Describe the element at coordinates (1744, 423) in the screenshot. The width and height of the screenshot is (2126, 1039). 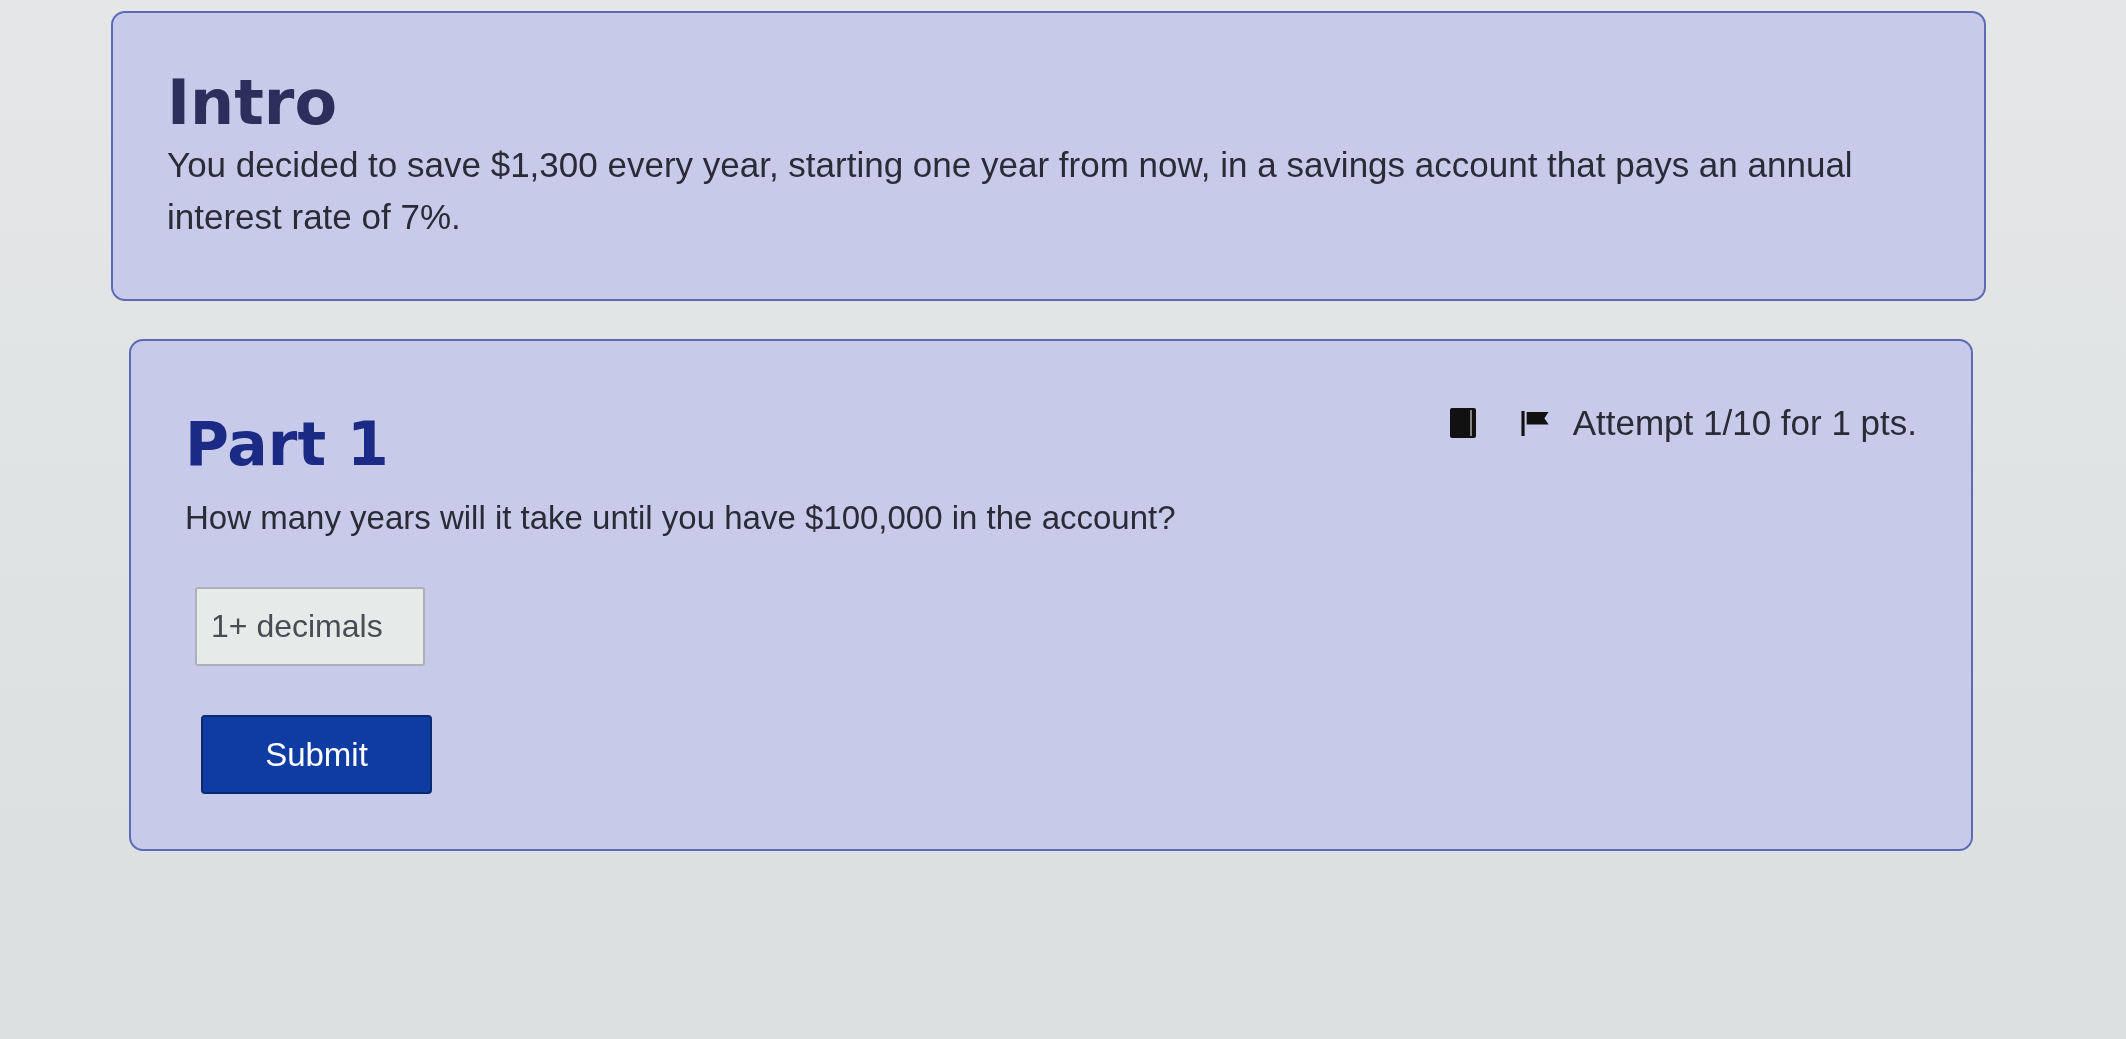
I see `attempt-info: Attempt 1/10 for 1 pts.` at that location.